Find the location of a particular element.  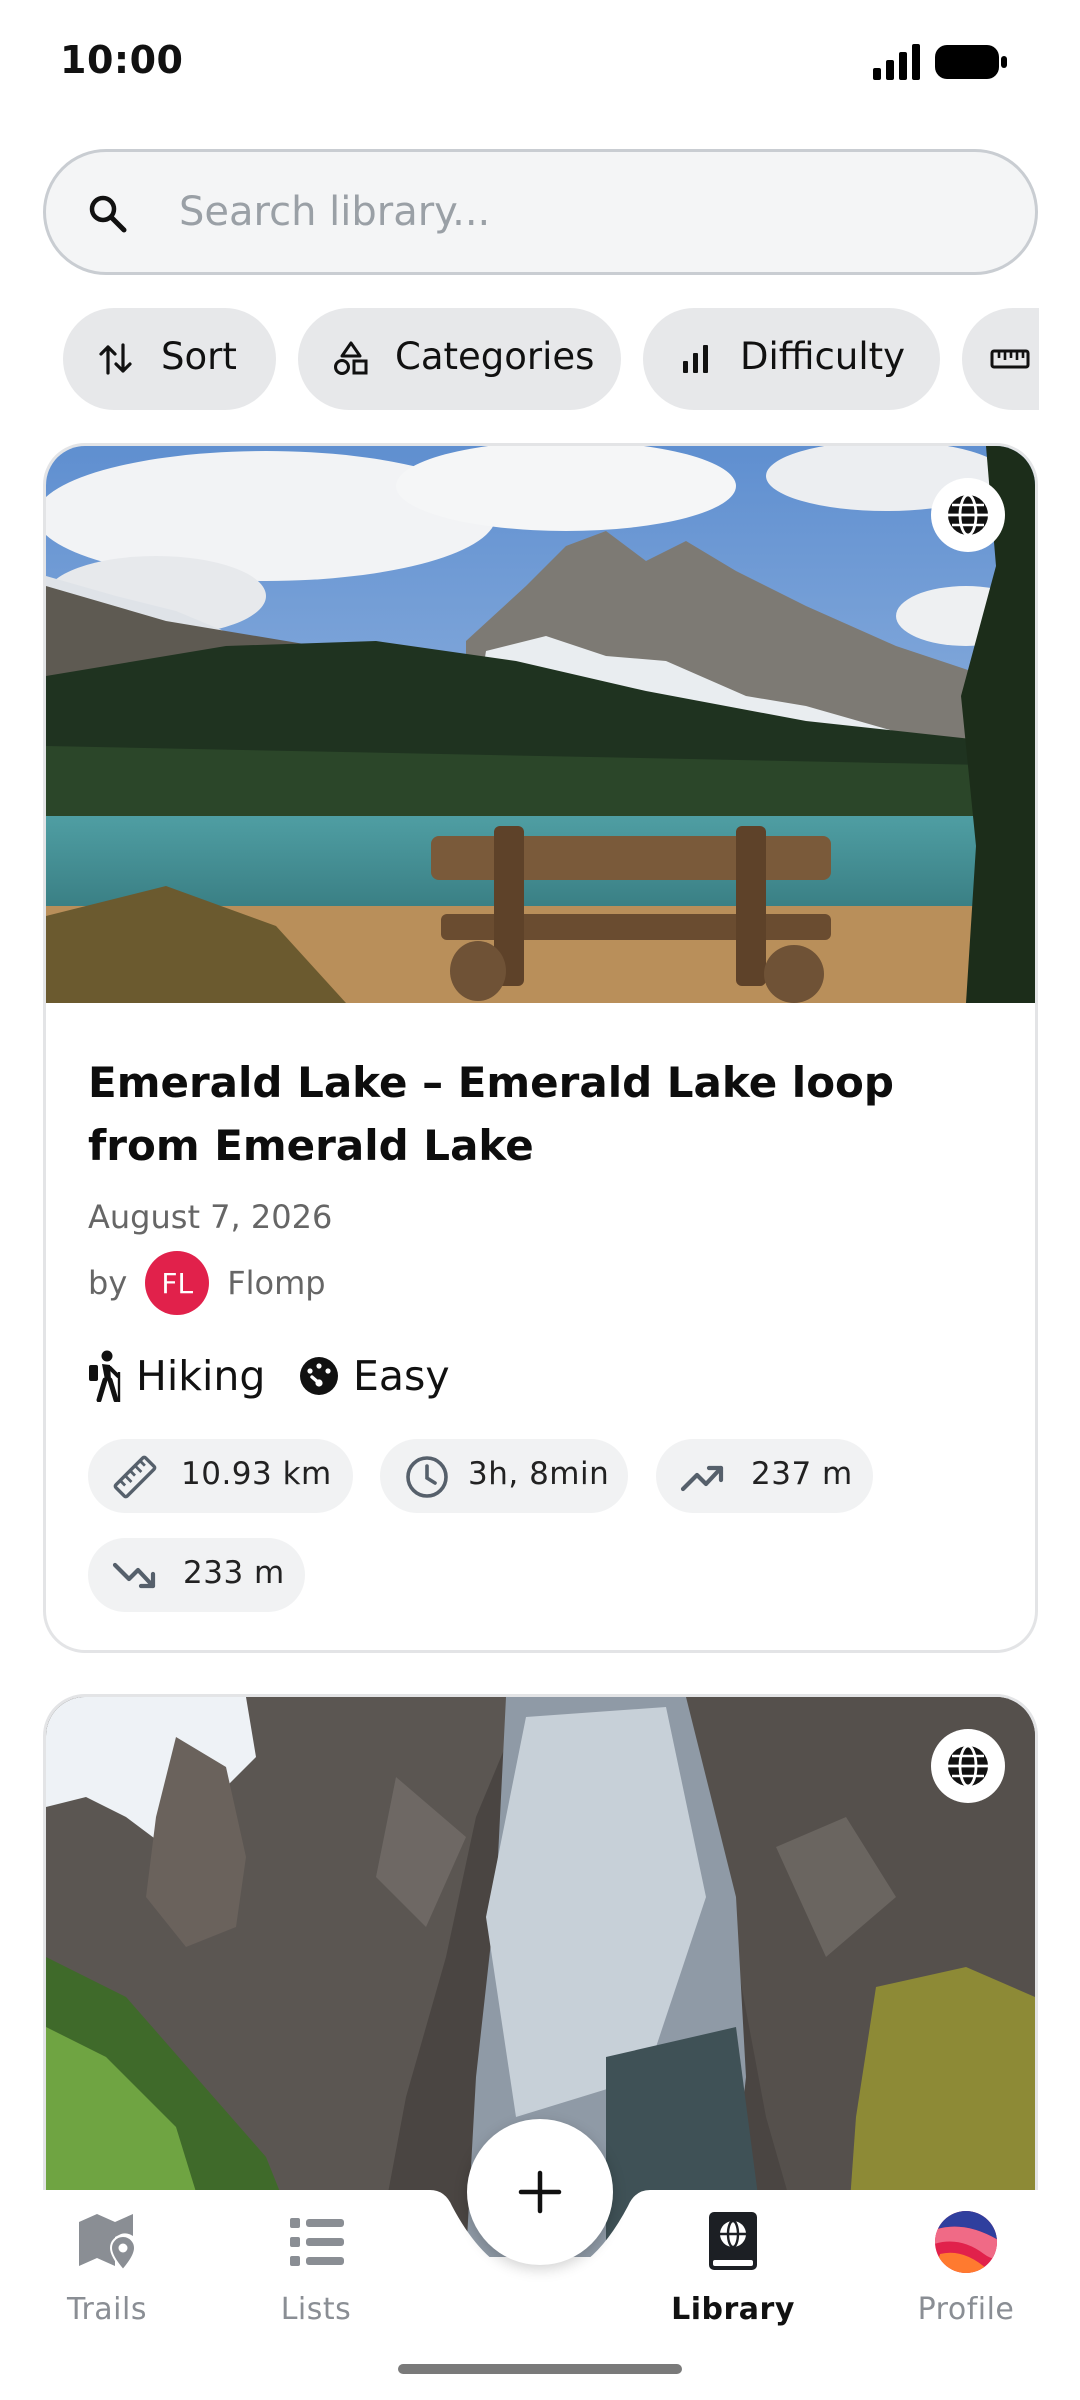

author-row: by FL Flomp is located at coordinates (207, 1283).